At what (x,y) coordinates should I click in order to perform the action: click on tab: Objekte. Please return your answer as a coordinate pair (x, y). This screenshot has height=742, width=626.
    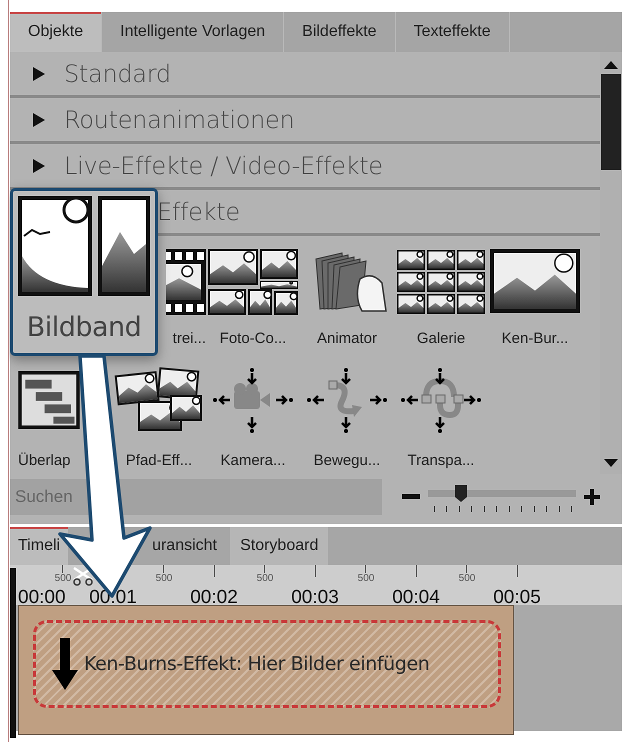
    Looking at the image, I should click on (56, 32).